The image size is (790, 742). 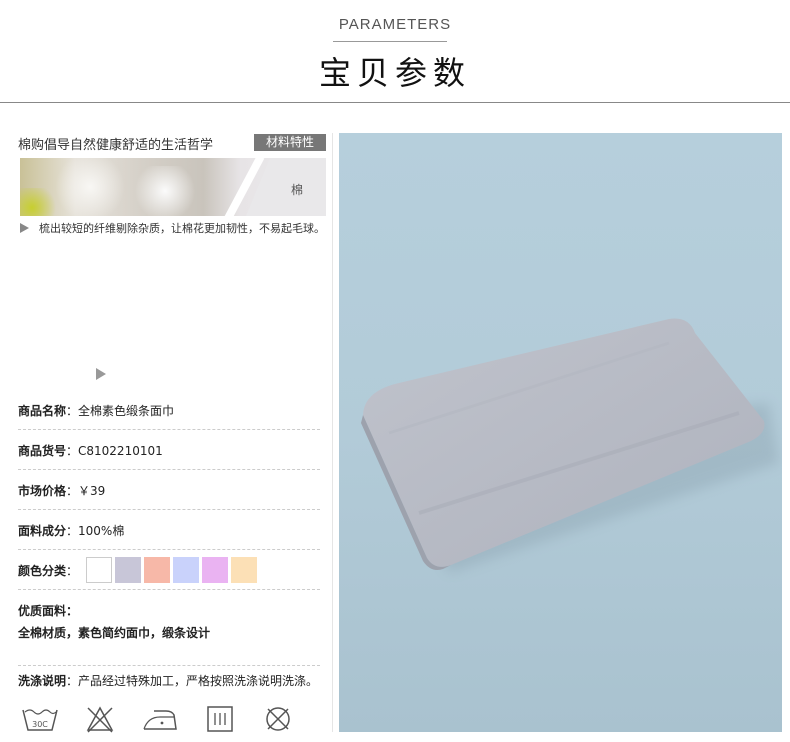 I want to click on play-triangle-icon, so click(x=101, y=374).